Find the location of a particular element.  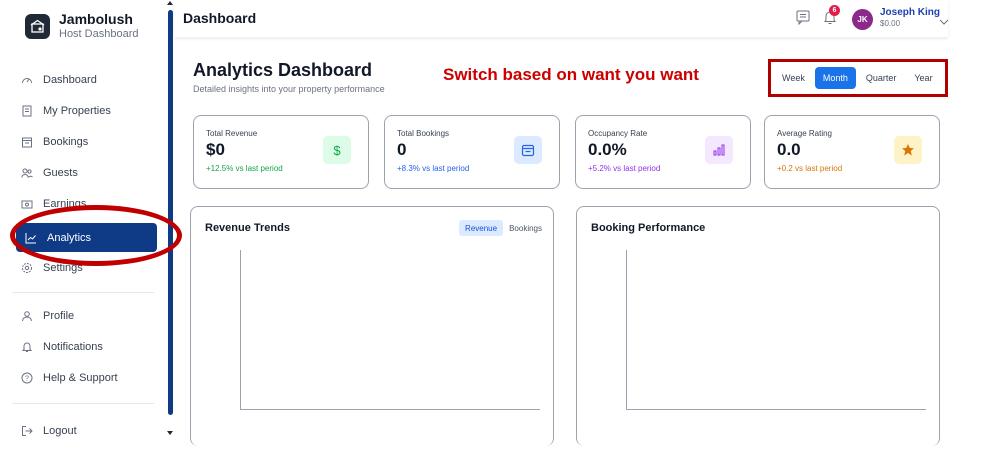

sidebar-item-label: Guests is located at coordinates (60, 173).